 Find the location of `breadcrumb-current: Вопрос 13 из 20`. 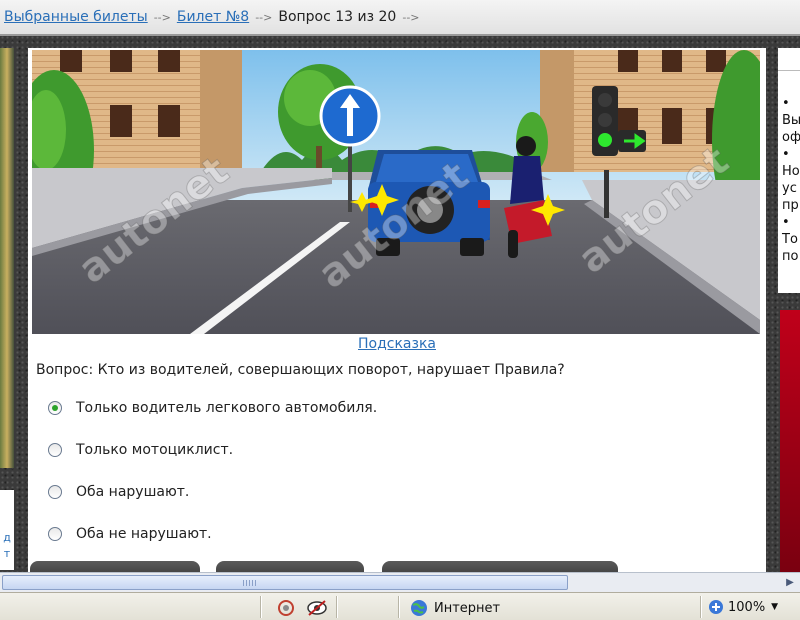

breadcrumb-current: Вопрос 13 из 20 is located at coordinates (337, 17).